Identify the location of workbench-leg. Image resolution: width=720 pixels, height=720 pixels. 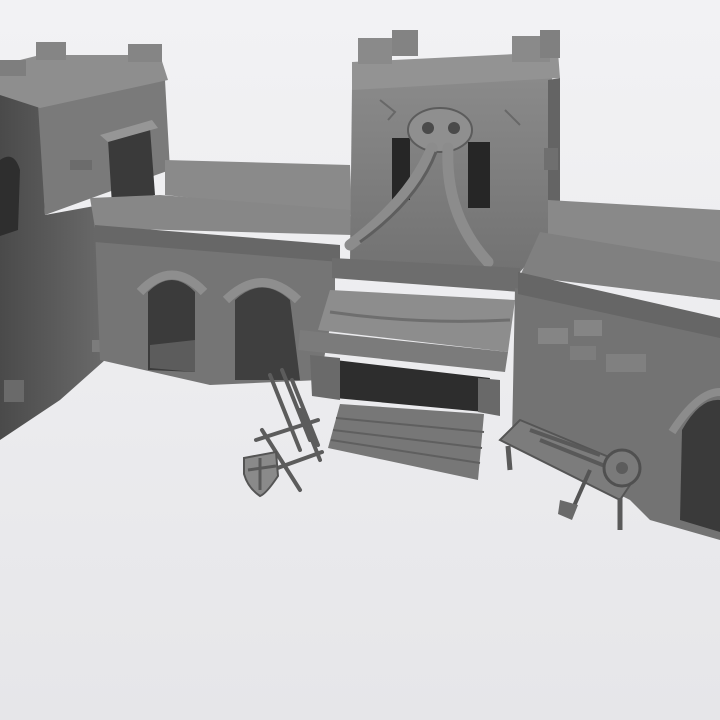
(509, 458).